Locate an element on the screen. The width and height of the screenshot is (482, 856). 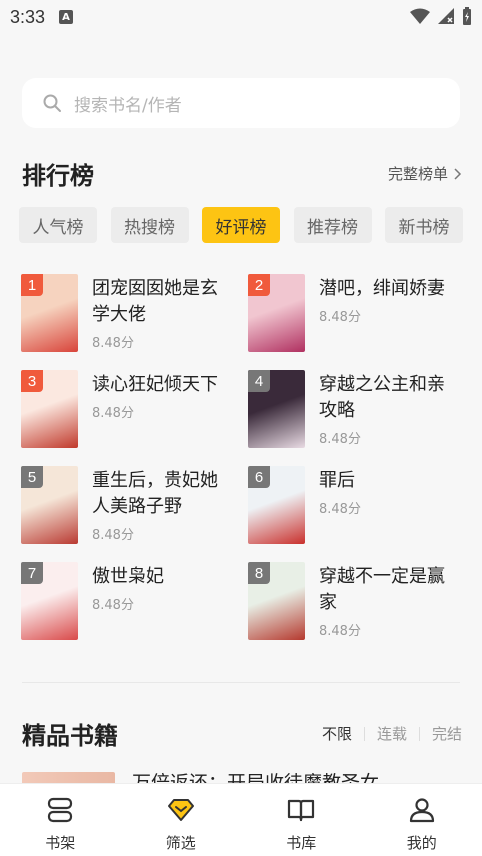
book-title: 罪后 is located at coordinates (337, 480).